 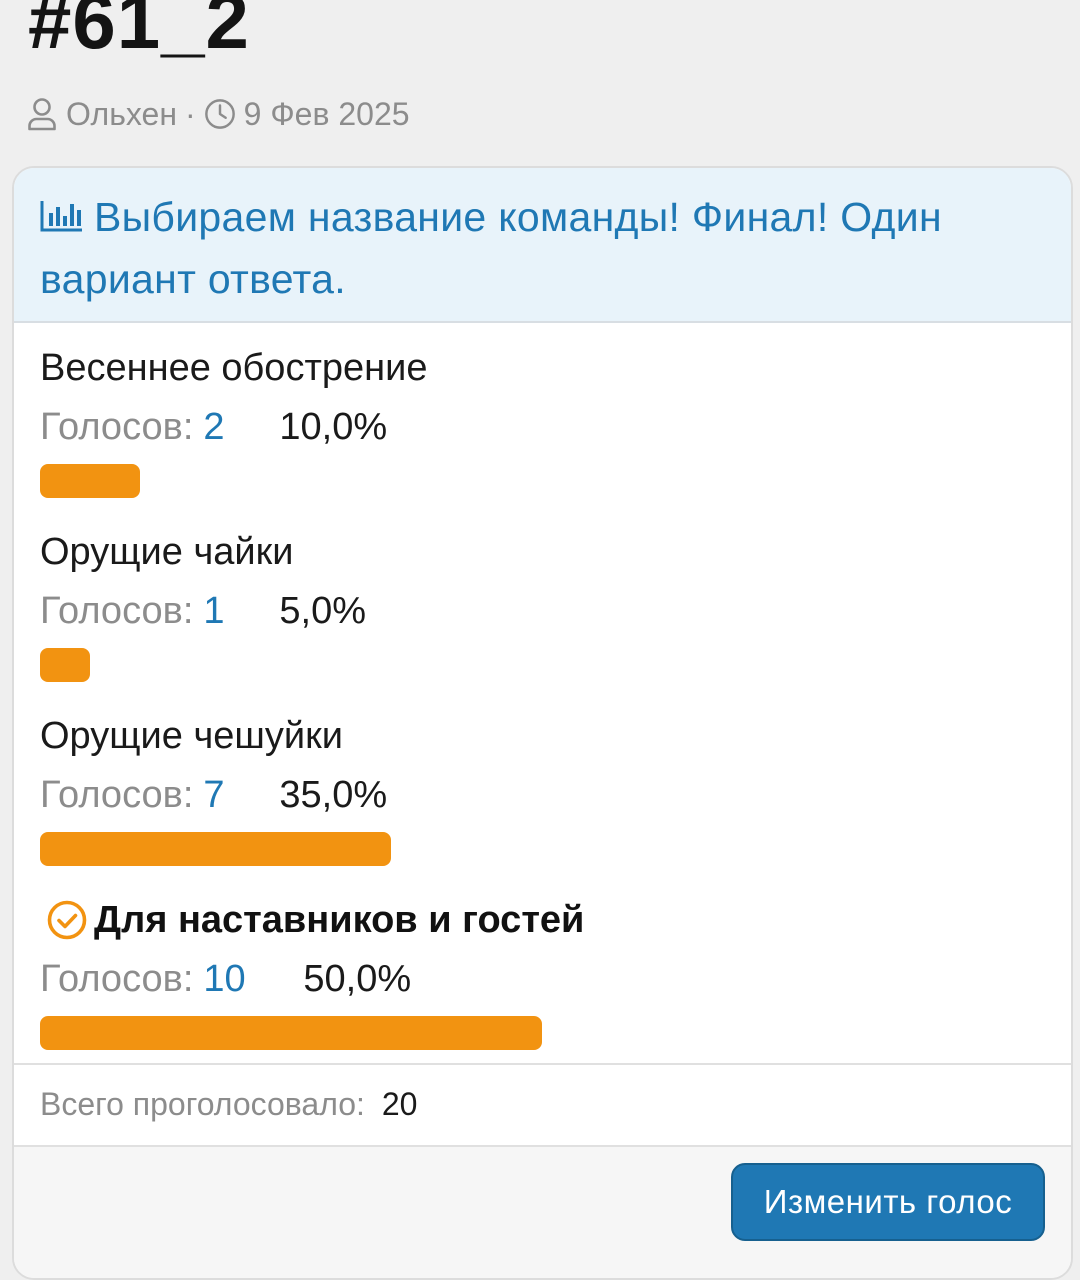 I want to click on clock-icon, so click(x=220, y=114).